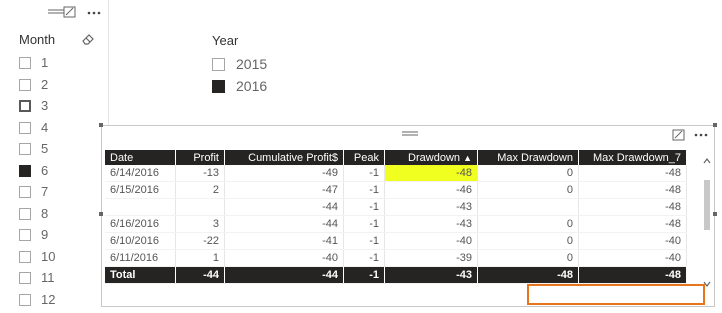 This screenshot has height=313, width=722. What do you see at coordinates (140, 190) in the screenshot?
I see `table-cell: 6/15/2016` at bounding box center [140, 190].